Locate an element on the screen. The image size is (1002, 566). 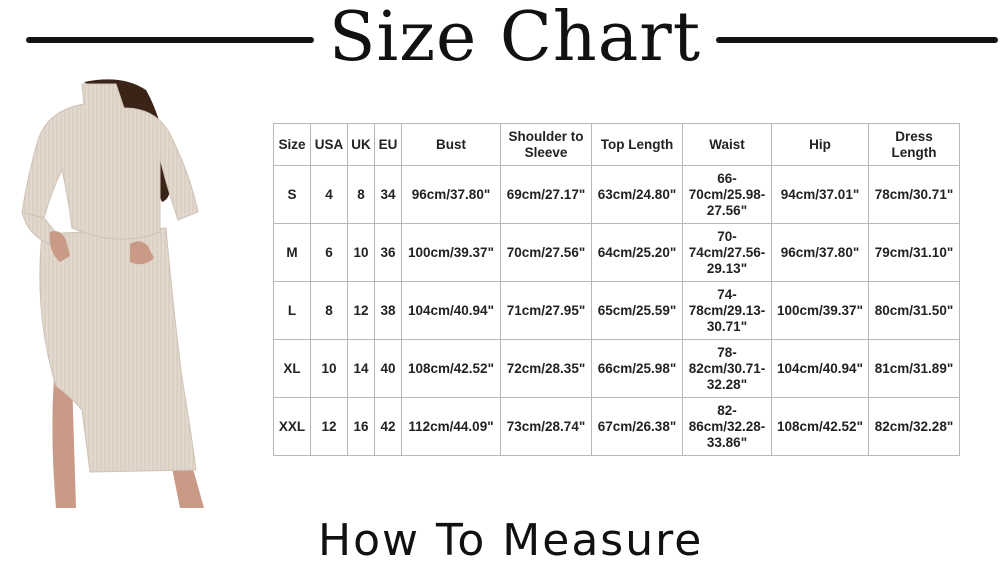
table-cell: 78cm/30.71" is located at coordinates (914, 194).